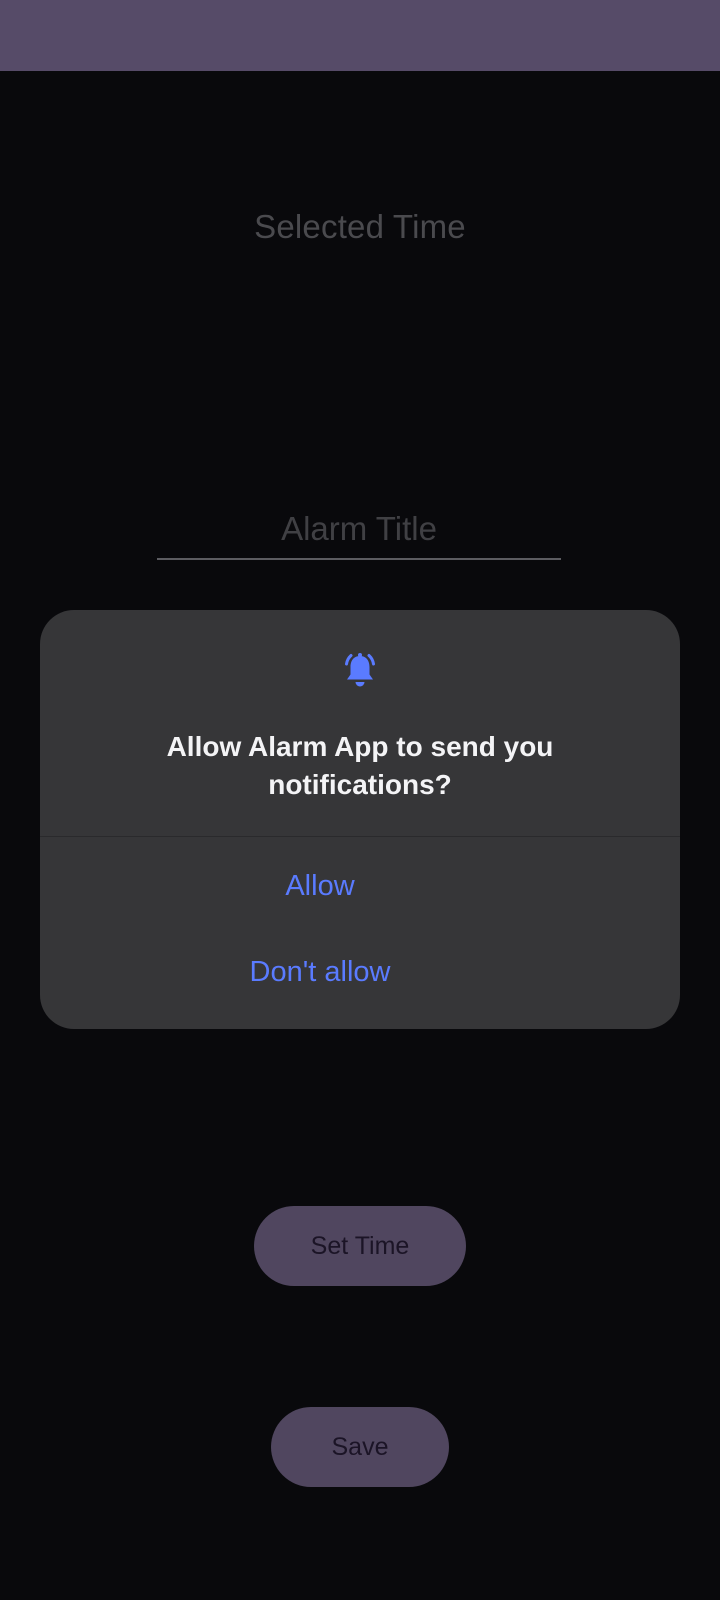  What do you see at coordinates (360, 1447) in the screenshot?
I see `save-button: Save` at bounding box center [360, 1447].